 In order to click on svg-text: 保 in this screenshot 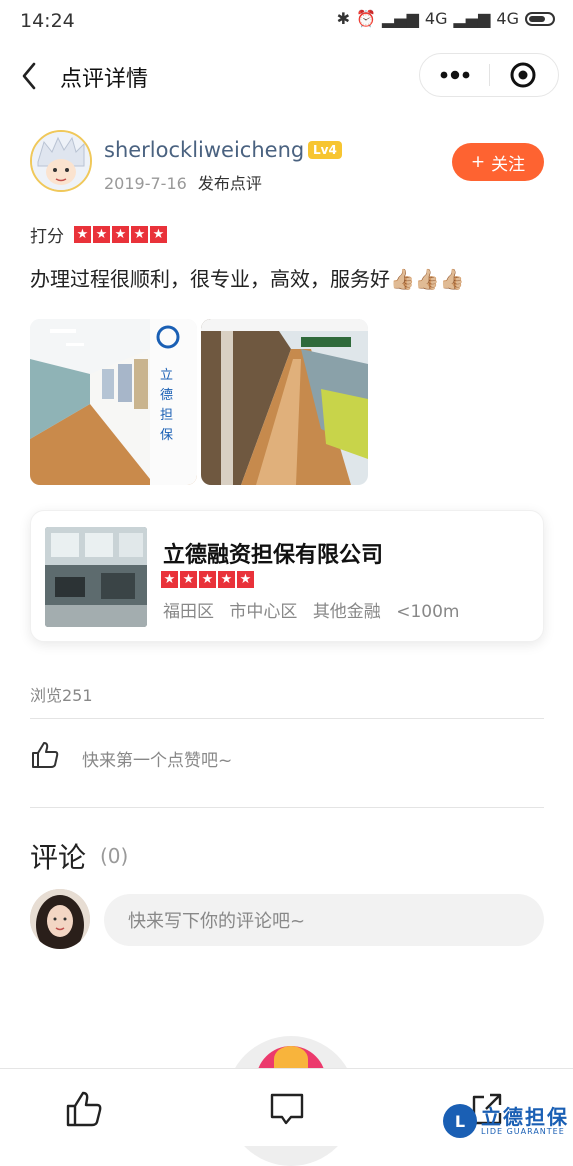, I will do `click(166, 434)`.